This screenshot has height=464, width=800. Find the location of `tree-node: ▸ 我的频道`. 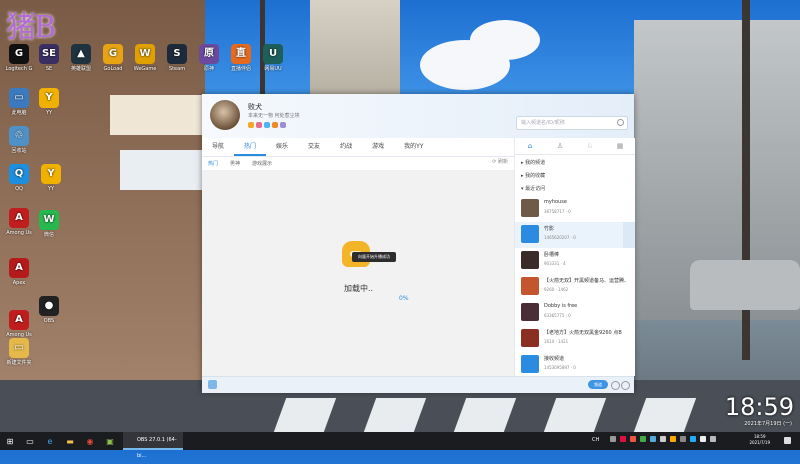

tree-node: ▸ 我的频道 is located at coordinates (578, 163).